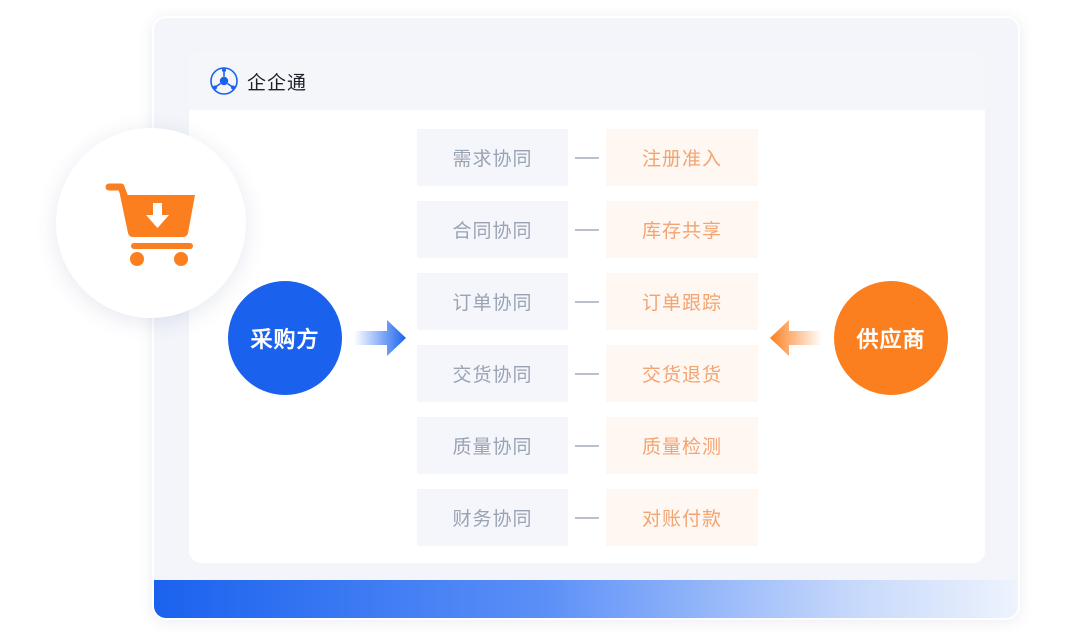  What do you see at coordinates (285, 338) in the screenshot?
I see `buyer-node: 采购方` at bounding box center [285, 338].